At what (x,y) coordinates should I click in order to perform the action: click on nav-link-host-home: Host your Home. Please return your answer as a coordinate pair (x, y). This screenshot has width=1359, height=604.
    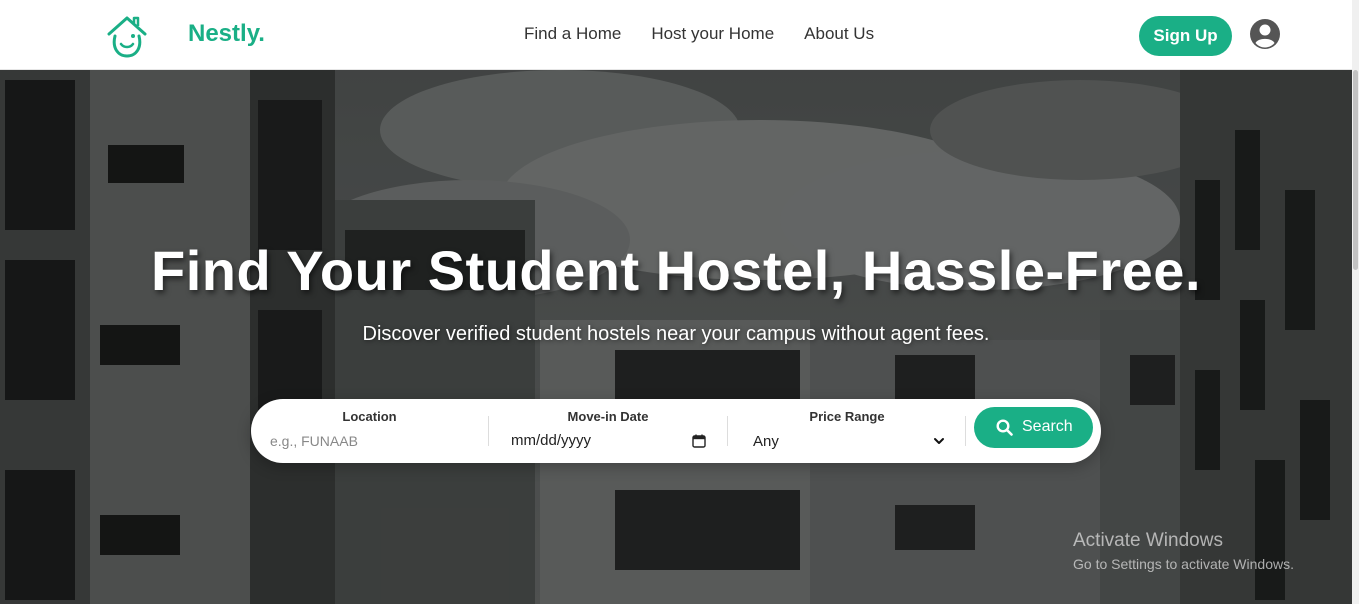
    Looking at the image, I should click on (712, 34).